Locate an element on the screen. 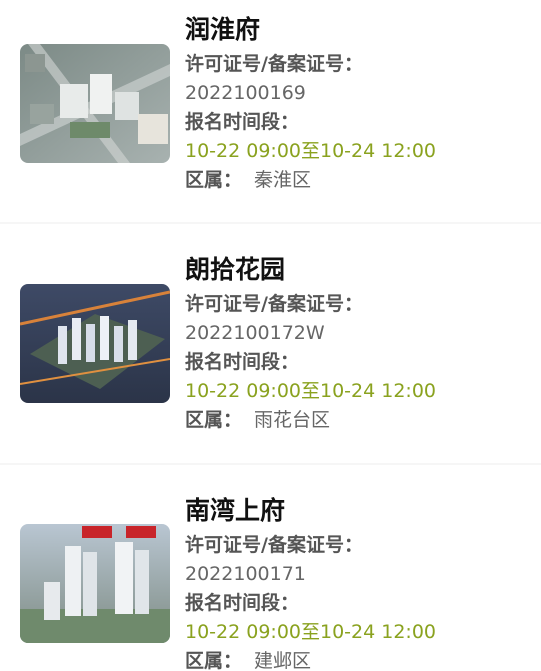 This screenshot has width=541, height=671. district-value: 雨花台区 is located at coordinates (292, 420).